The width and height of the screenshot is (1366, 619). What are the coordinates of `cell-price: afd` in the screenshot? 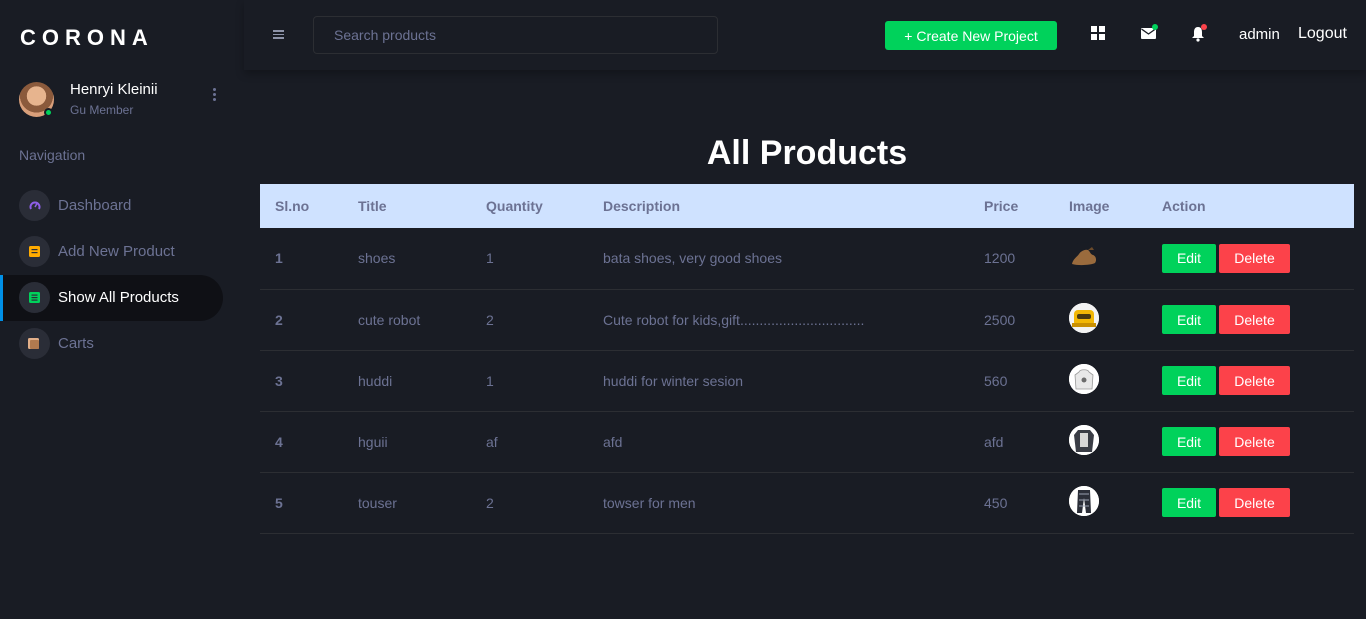 It's located at (994, 441).